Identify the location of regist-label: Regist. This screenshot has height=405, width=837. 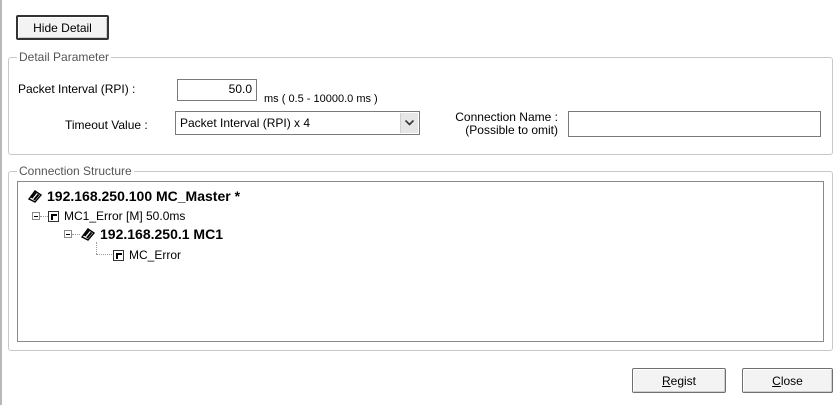
(679, 381).